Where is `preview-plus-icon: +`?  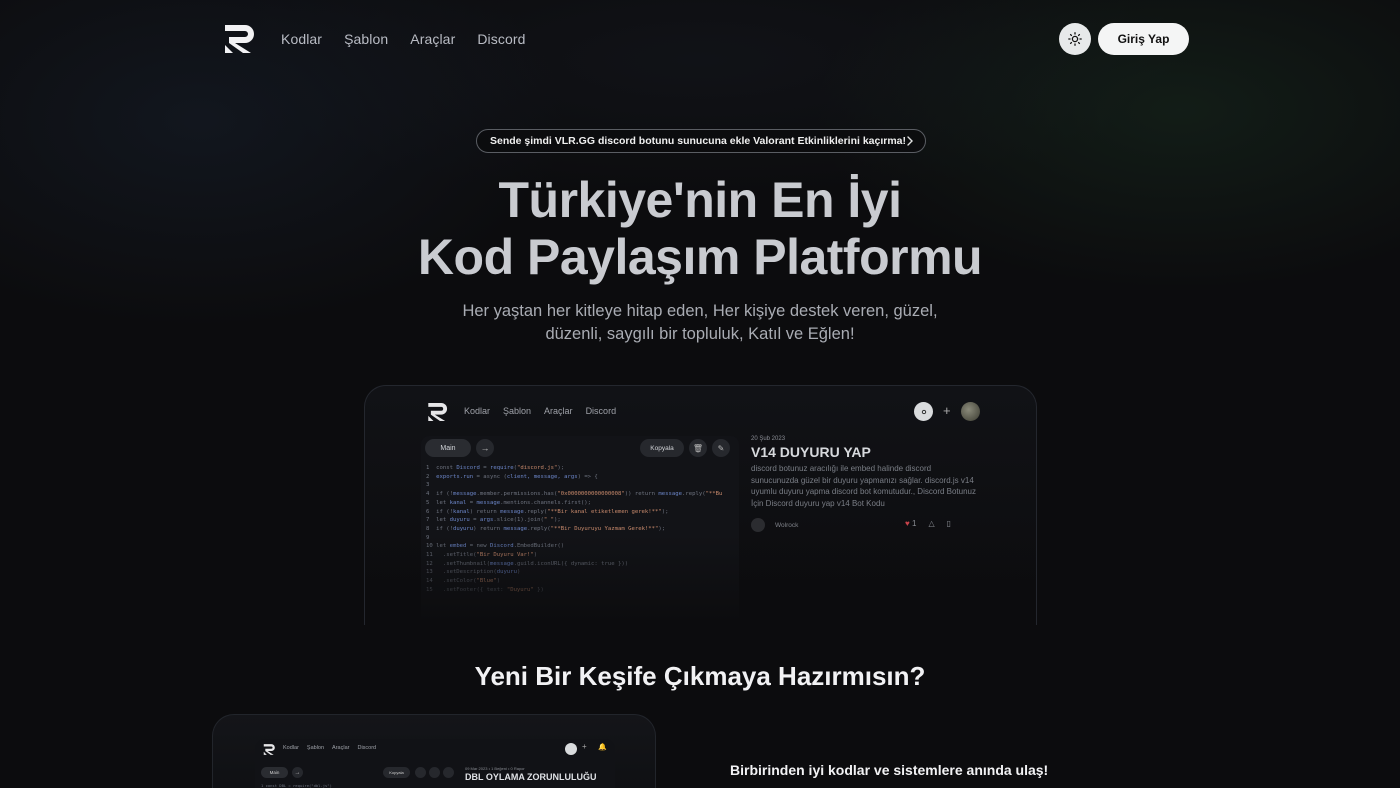 preview-plus-icon: + is located at coordinates (947, 410).